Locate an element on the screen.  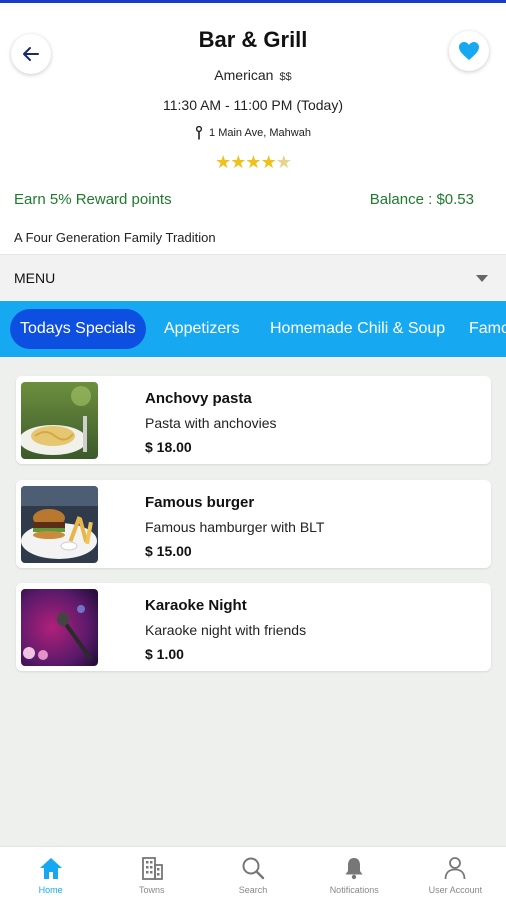
item-image-pasta is located at coordinates (59, 420).